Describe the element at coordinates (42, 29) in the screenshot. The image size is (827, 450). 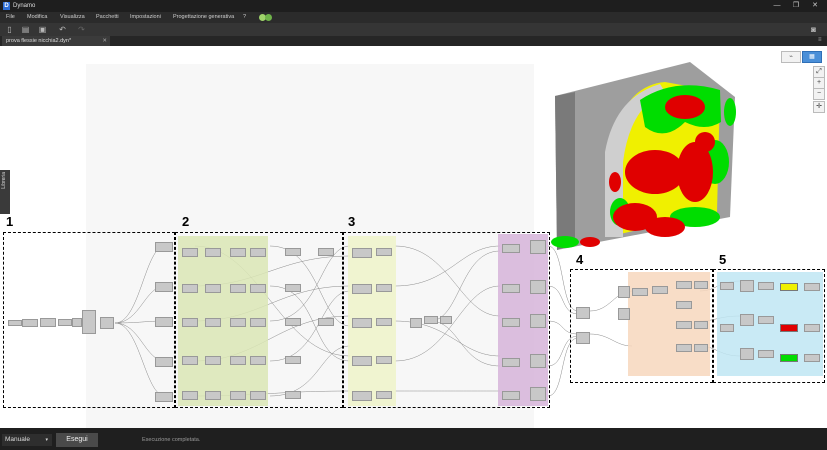
I see `save-icon: ▣` at that location.